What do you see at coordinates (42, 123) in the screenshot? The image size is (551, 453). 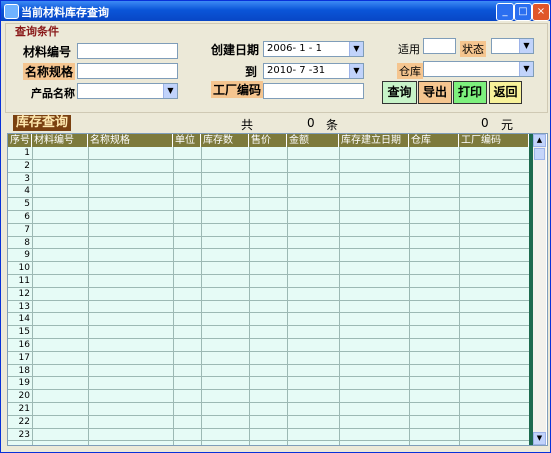 I see `section-title: 库存查询` at bounding box center [42, 123].